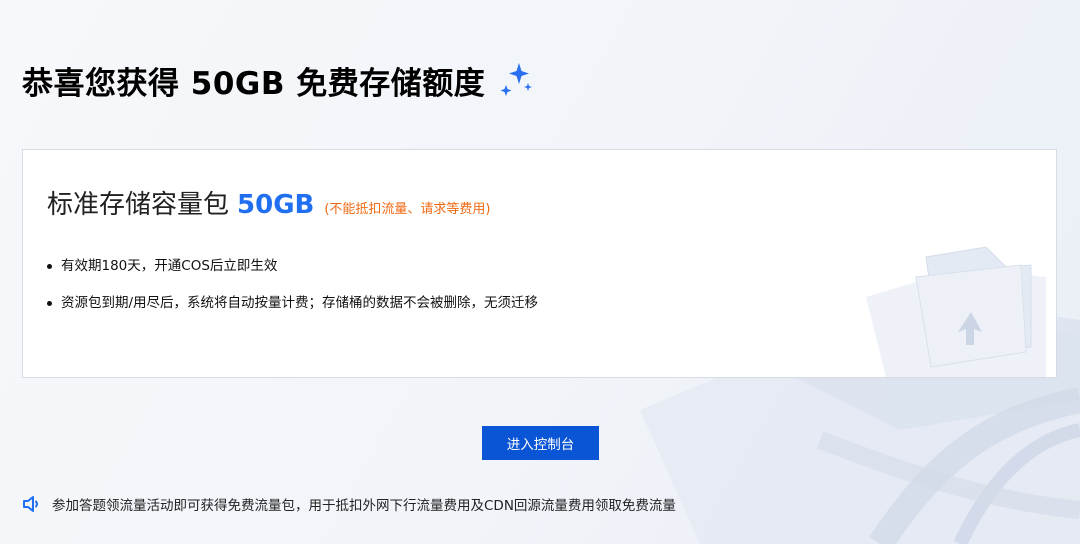 This screenshot has width=1080, height=544. I want to click on package-amount: 50GB, so click(276, 205).